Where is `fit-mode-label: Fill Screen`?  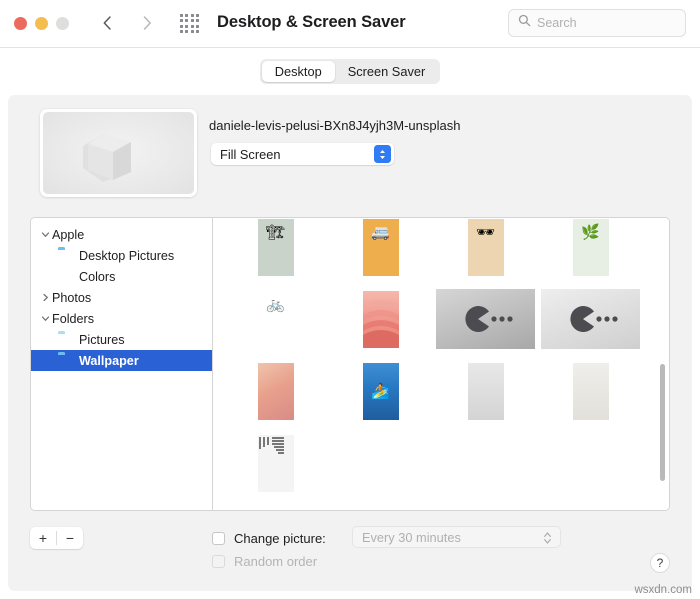
fit-mode-label: Fill Screen is located at coordinates (250, 154).